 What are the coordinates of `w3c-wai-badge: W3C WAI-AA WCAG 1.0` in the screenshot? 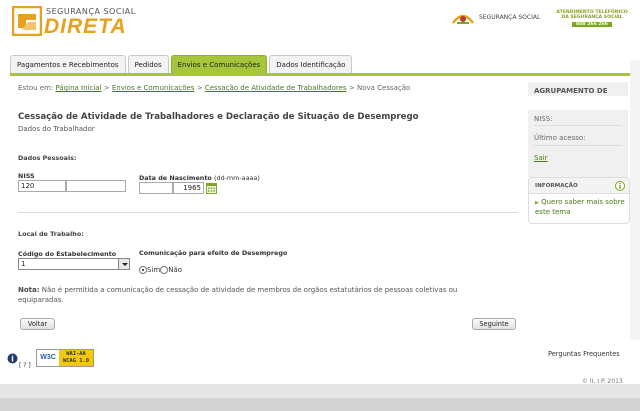 It's located at (65, 358).